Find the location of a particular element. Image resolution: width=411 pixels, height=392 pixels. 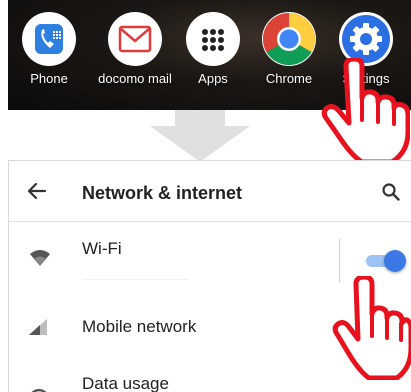

wifi-network-name is located at coordinates (135, 272).